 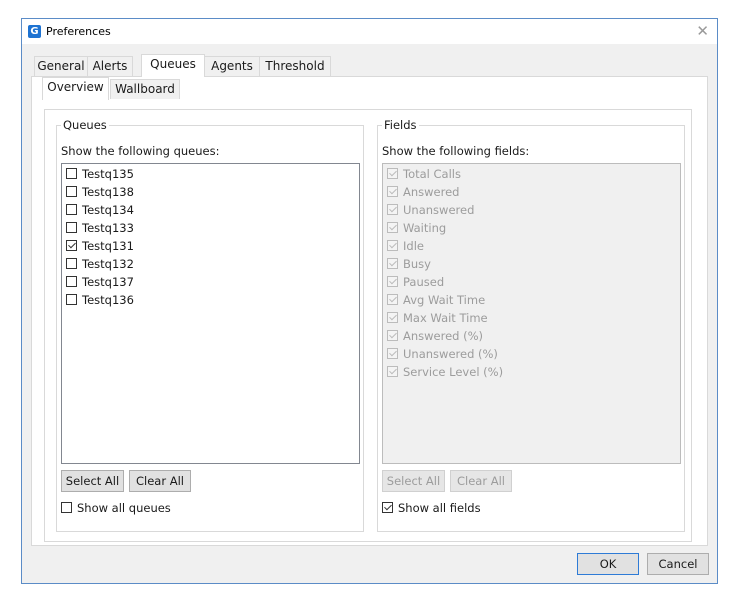 I want to click on fields-select-all-button: Select All, so click(x=413, y=481).